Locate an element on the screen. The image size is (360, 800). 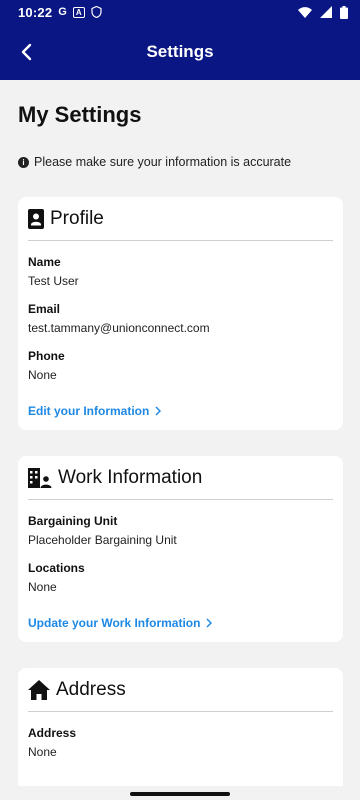
app-bar: Settings is located at coordinates (180, 52).